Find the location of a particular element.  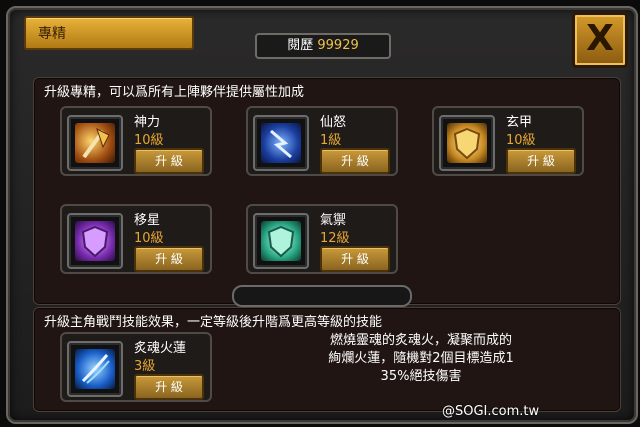

green-shield-icon is located at coordinates (281, 241).